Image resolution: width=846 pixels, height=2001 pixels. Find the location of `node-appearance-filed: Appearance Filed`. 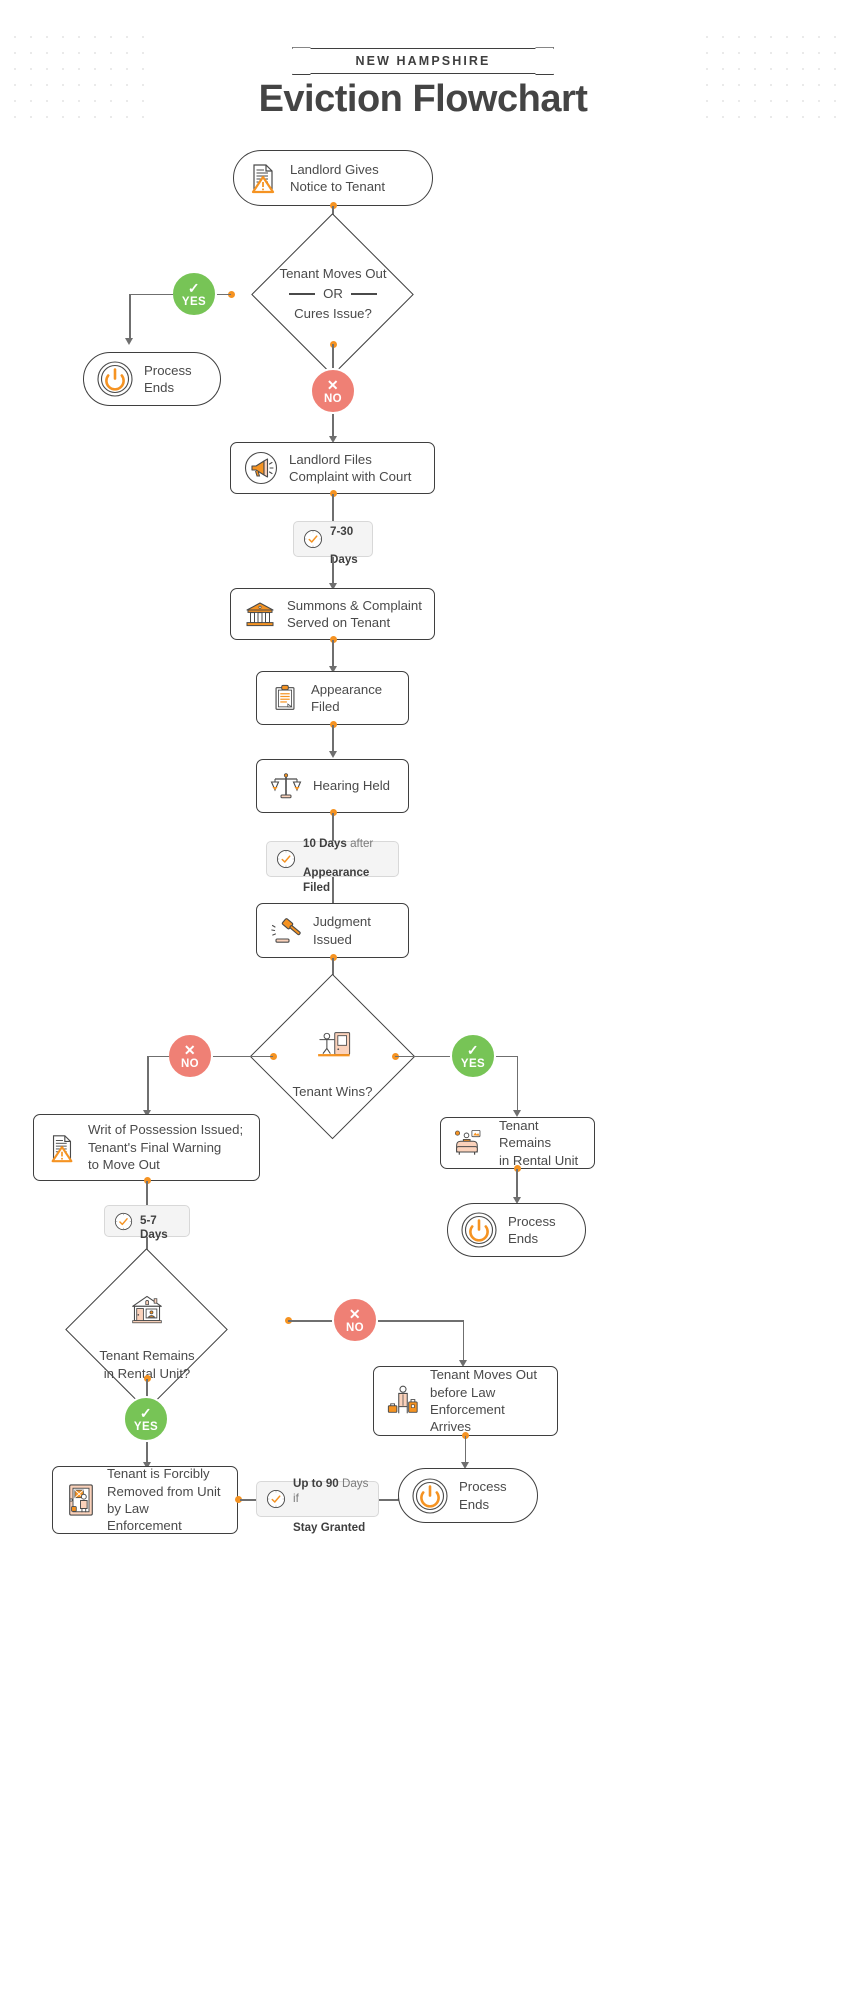

node-appearance-filed: Appearance Filed is located at coordinates (332, 698).